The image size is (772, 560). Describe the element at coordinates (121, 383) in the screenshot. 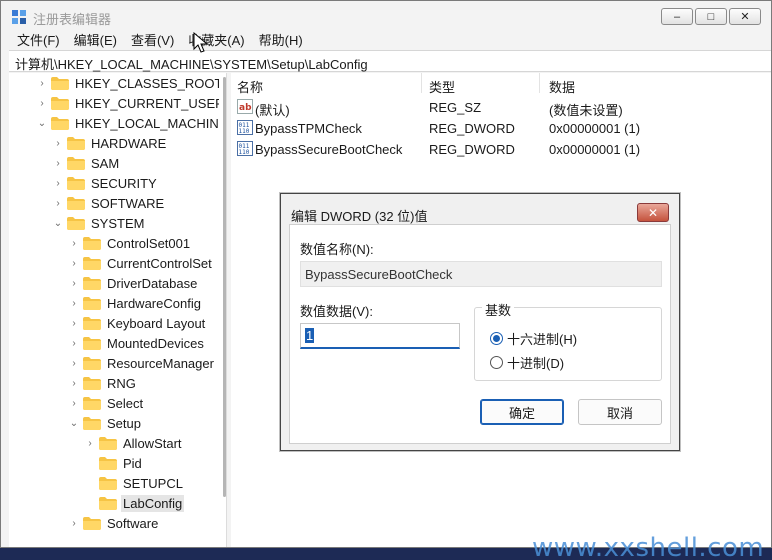

I see `tree-node-label: RNG` at that location.